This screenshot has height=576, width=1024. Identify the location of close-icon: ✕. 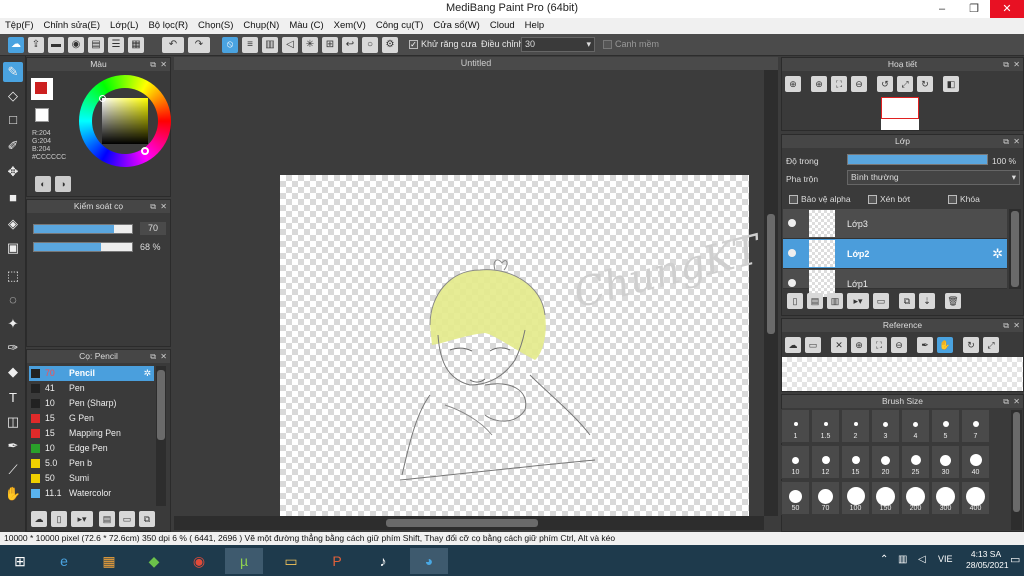
(163, 64).